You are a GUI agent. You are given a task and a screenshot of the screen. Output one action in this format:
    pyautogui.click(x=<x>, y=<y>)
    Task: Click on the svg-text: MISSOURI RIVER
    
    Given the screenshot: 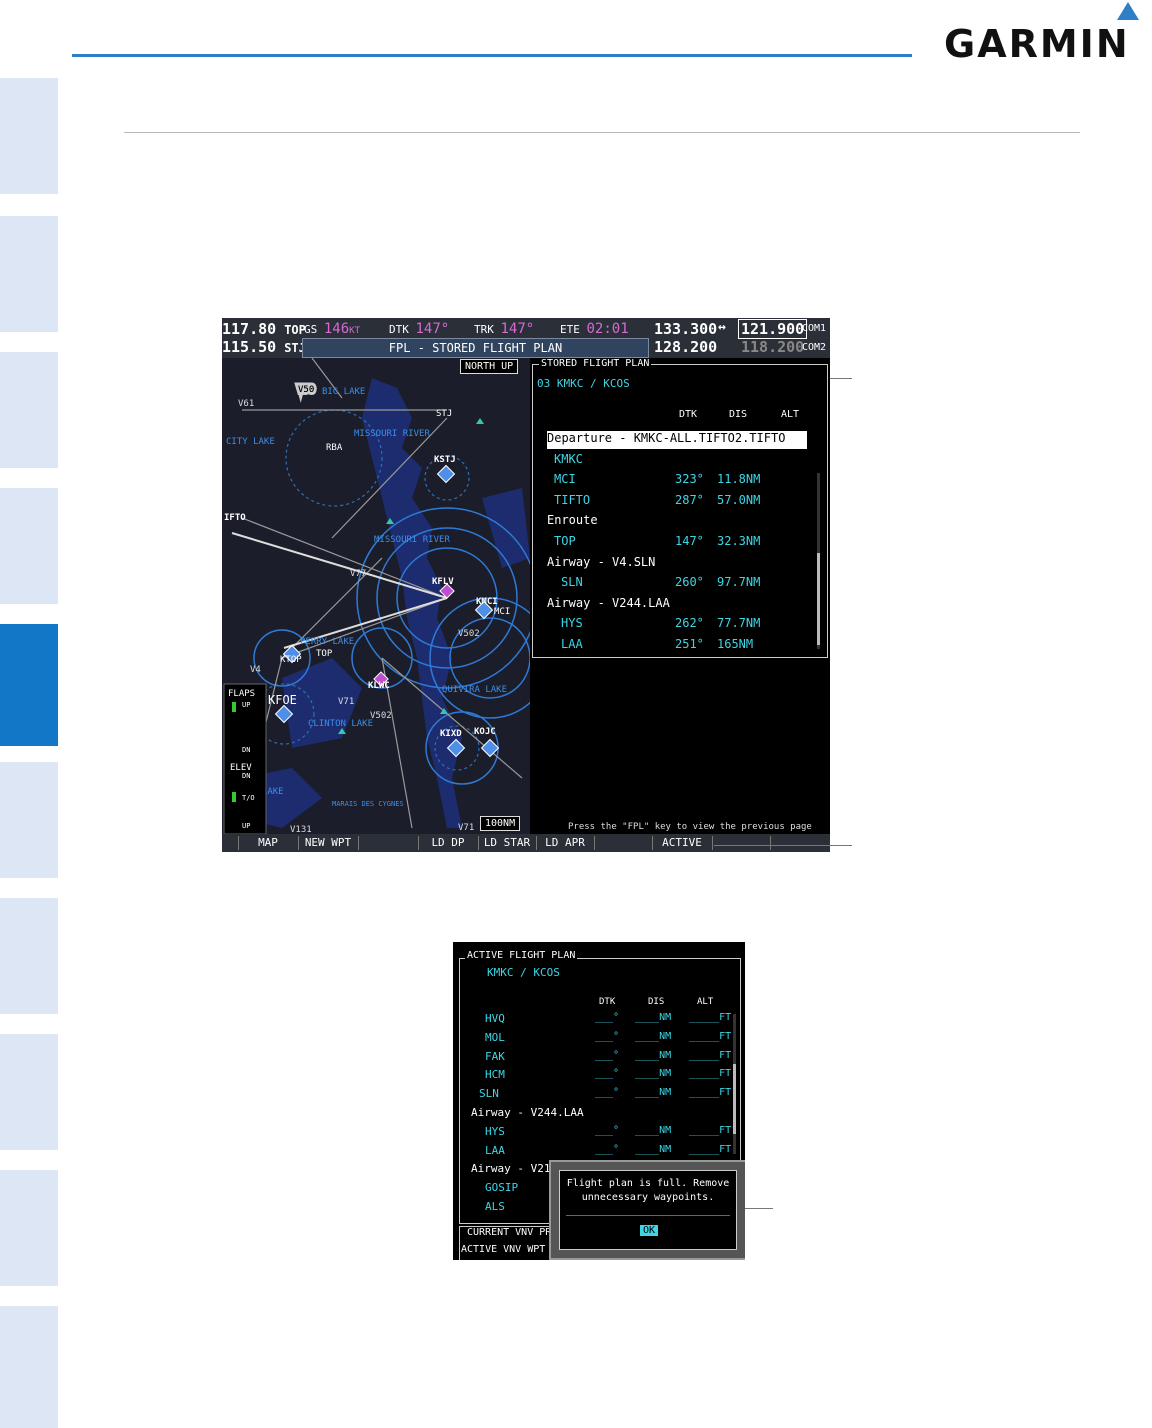 What is the action you would take?
    pyautogui.click(x=392, y=434)
    